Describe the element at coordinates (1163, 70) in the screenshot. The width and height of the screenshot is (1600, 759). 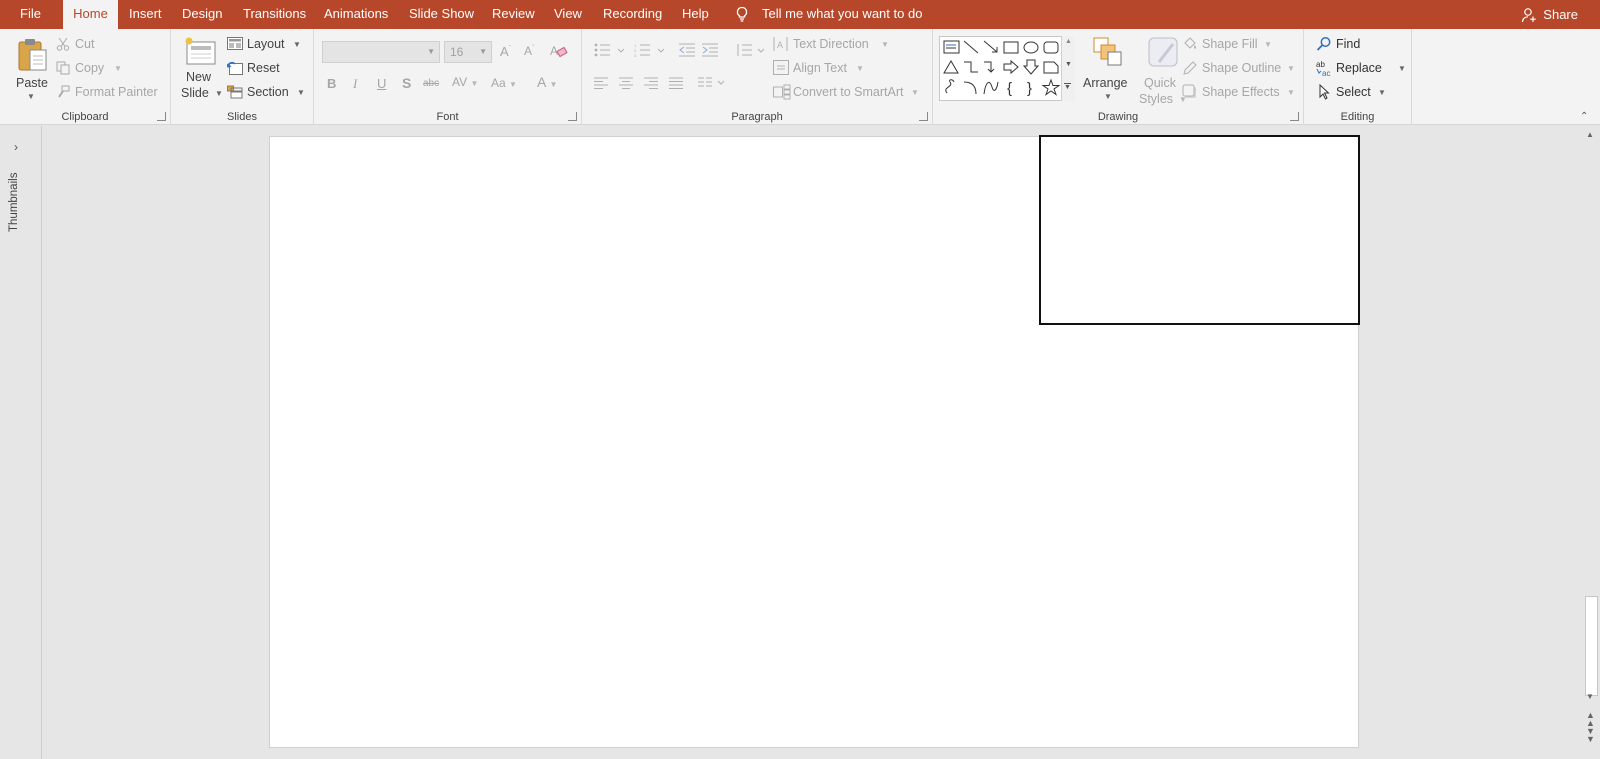
I see `quick-styles-button: Quick Styles ▼` at that location.